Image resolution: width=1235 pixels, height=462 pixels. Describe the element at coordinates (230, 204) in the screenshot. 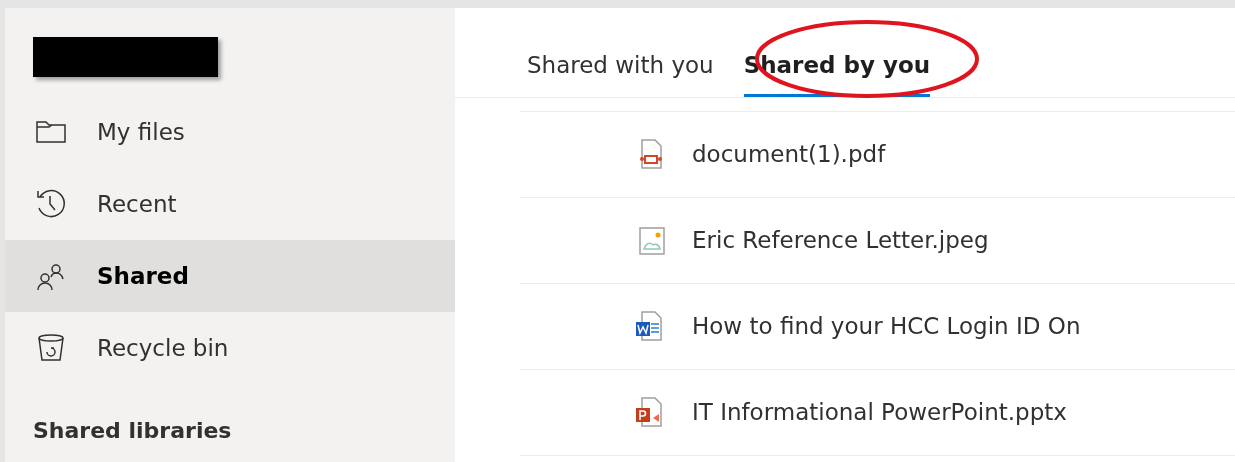

I see `sidebar-item: Recent` at that location.